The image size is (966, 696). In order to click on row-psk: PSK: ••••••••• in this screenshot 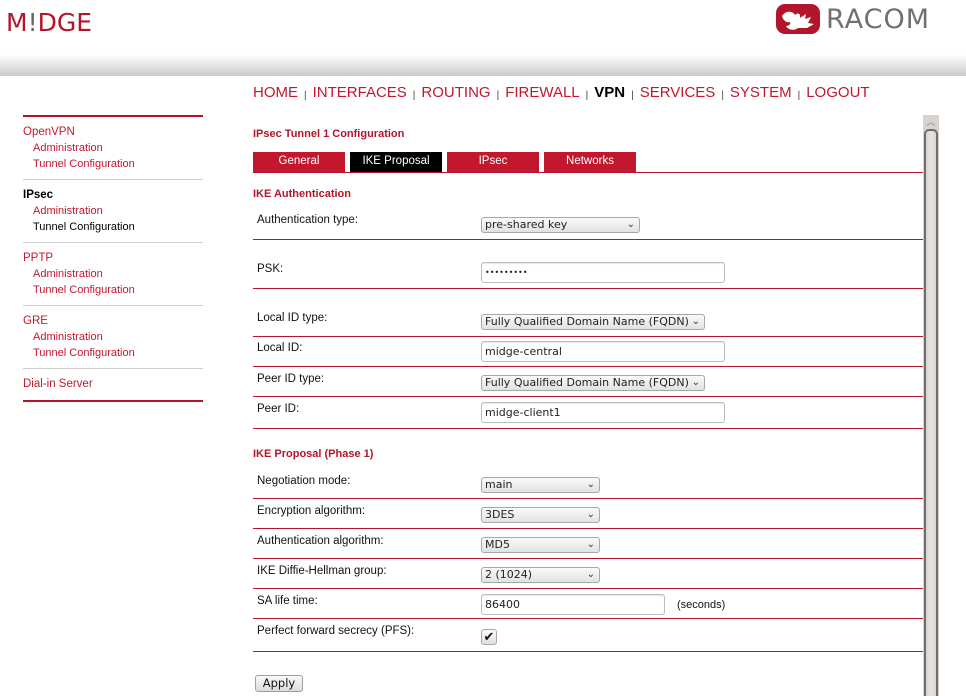, I will do `click(588, 264)`.